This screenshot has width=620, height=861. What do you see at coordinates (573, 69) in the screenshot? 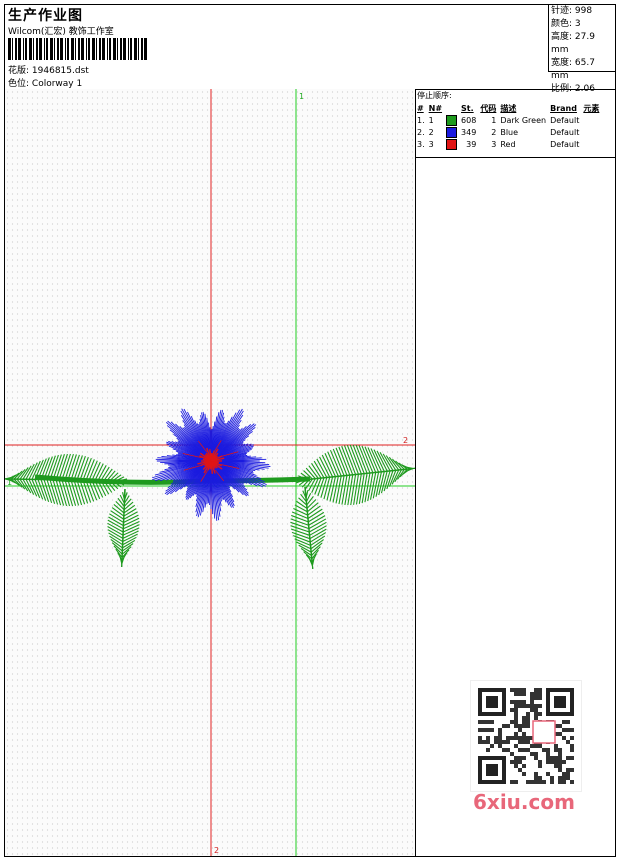
I see `stat-width: 宽度: 65.7 mm` at bounding box center [573, 69].